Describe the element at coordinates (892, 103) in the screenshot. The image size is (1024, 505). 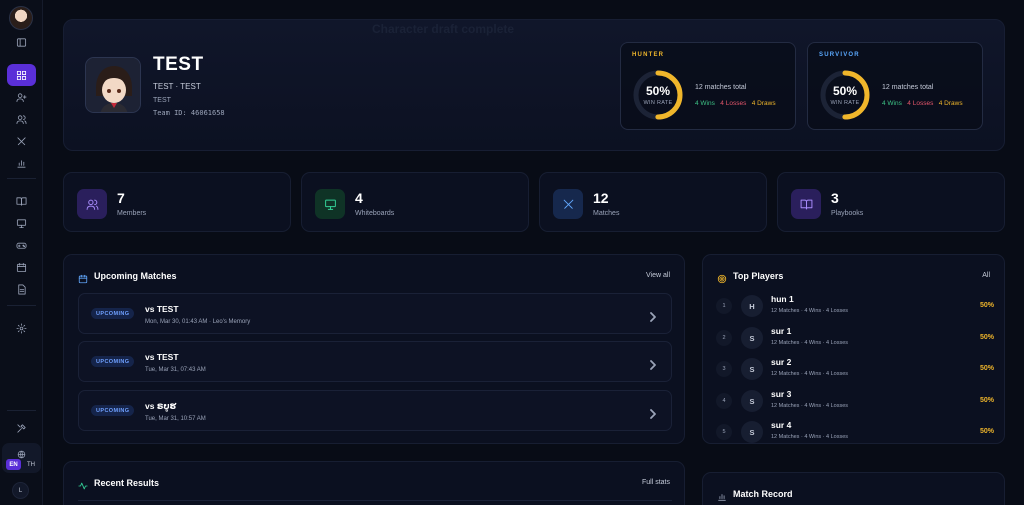
I see `wins-count: 4 Wins` at that location.